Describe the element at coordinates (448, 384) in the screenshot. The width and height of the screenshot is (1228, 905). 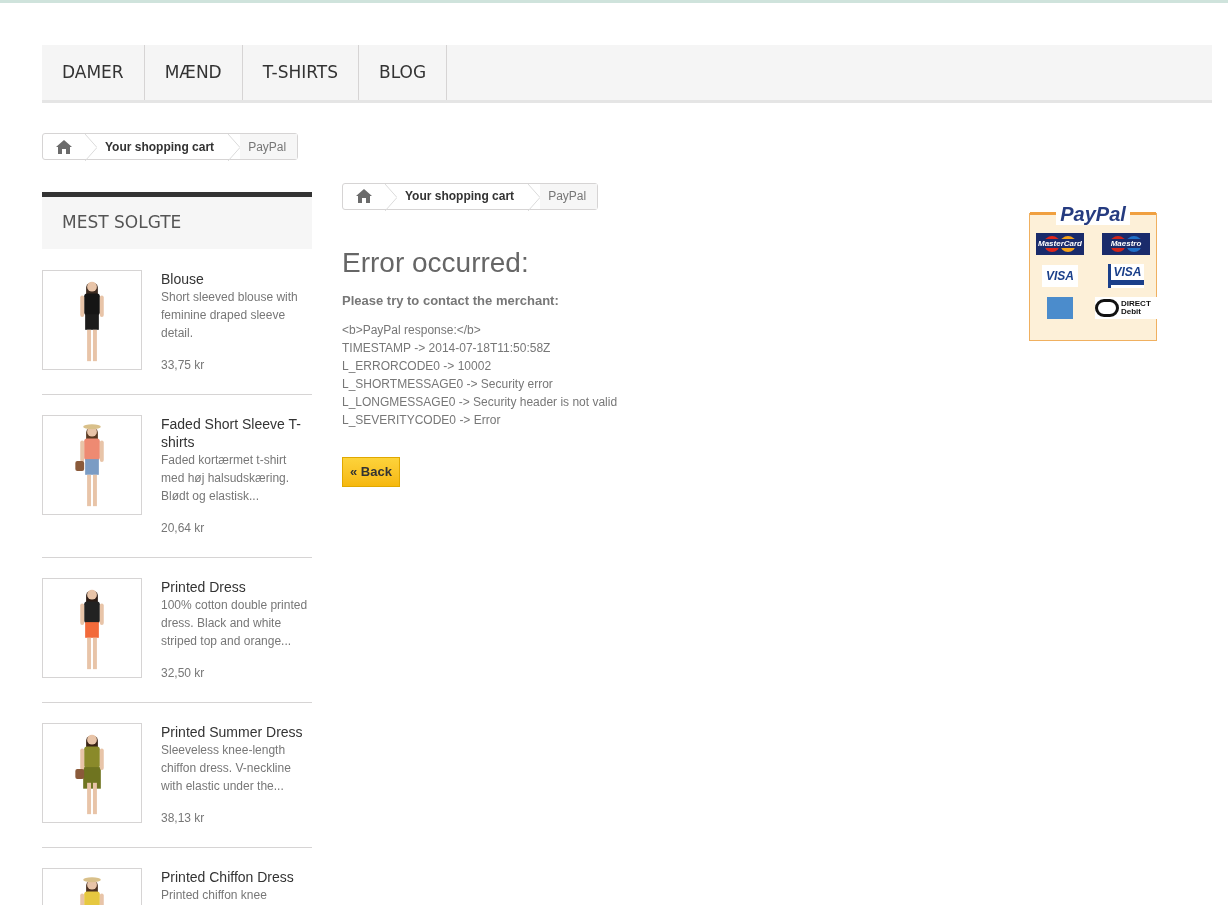
I see `response-line: L_SHORTMESSAGE0 -> Security error` at that location.